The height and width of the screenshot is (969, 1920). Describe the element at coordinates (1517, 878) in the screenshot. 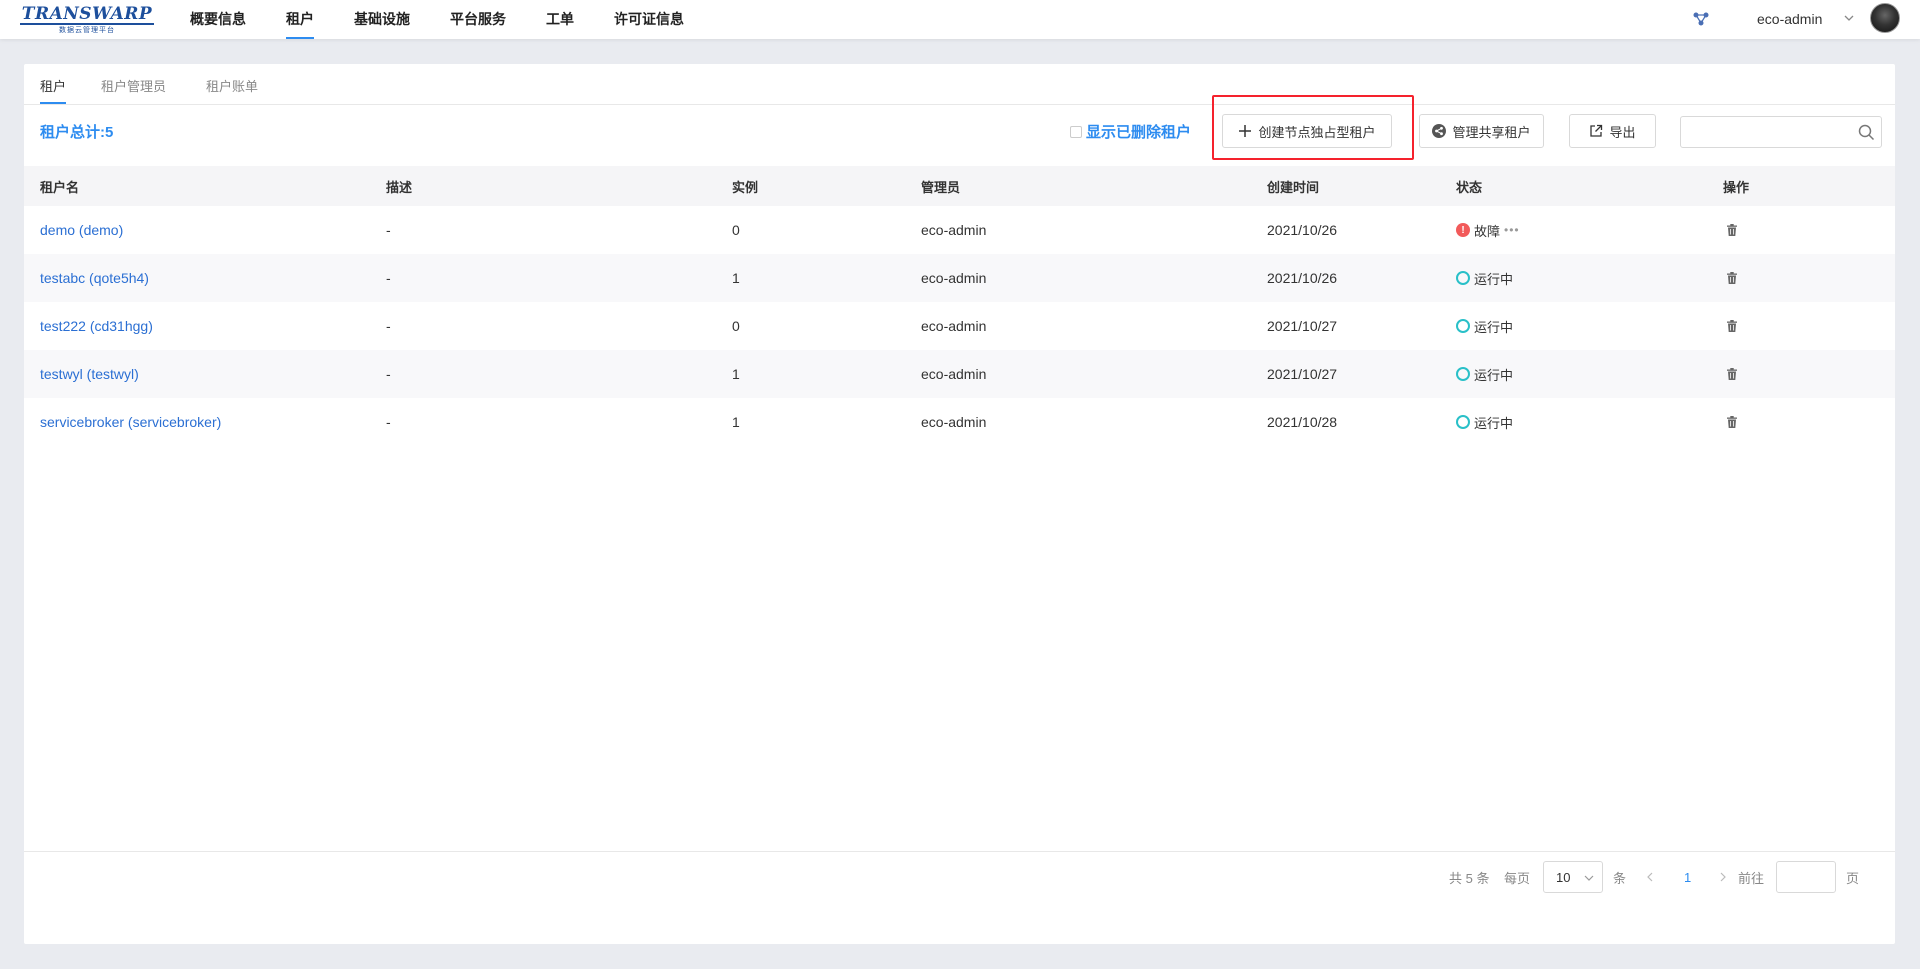

I see `pagination-per-page-label: 每页` at that location.